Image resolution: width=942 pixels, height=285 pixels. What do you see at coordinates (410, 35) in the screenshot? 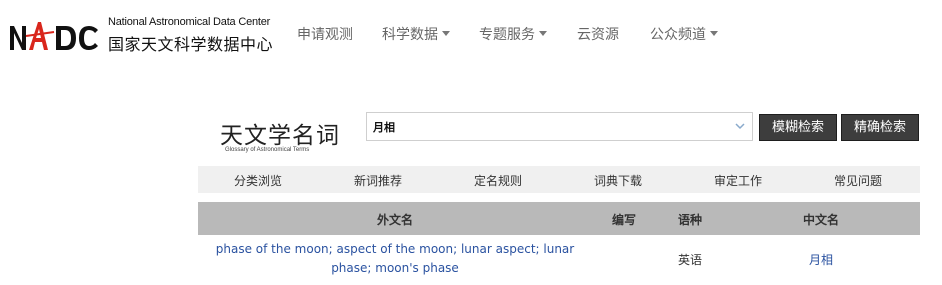
I see `nav-label: 科学数据` at bounding box center [410, 35].